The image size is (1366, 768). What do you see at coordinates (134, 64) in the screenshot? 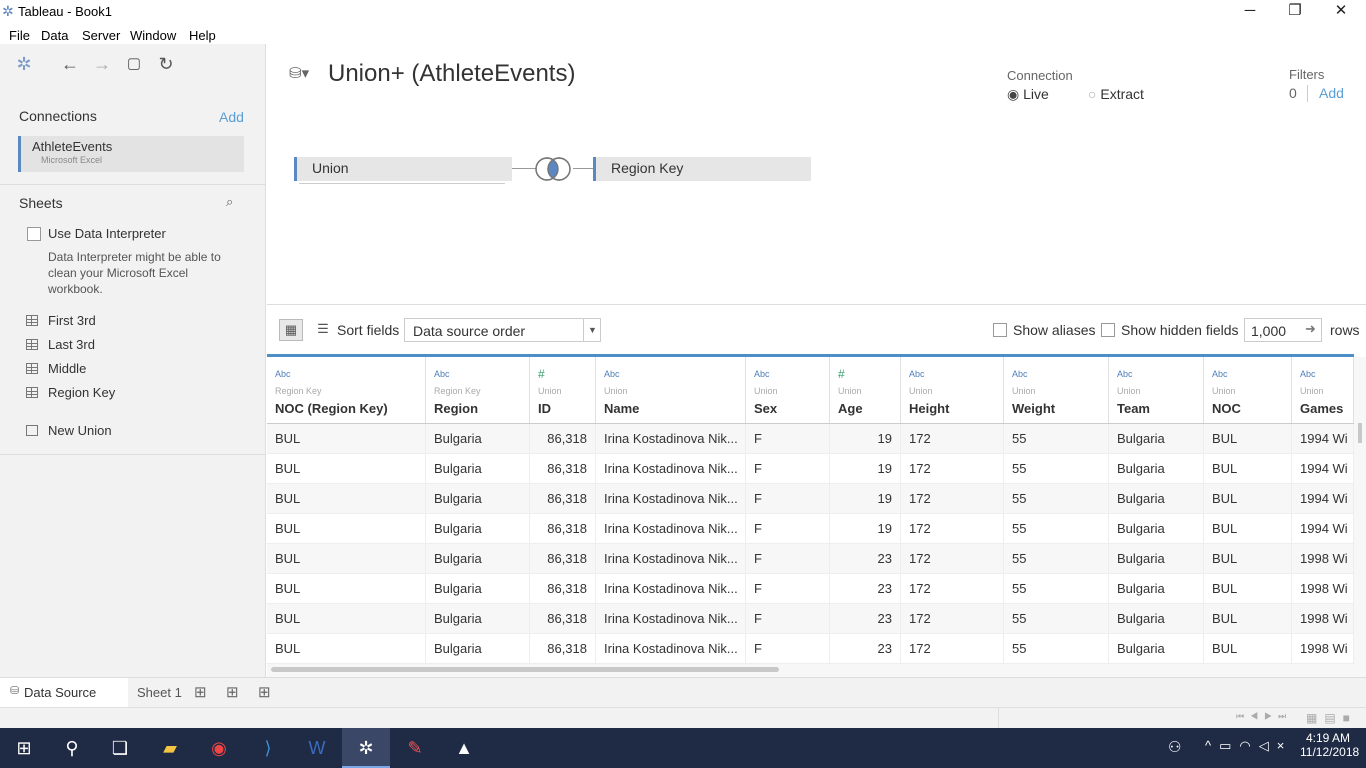
I see `save-icon: ▢` at bounding box center [134, 64].